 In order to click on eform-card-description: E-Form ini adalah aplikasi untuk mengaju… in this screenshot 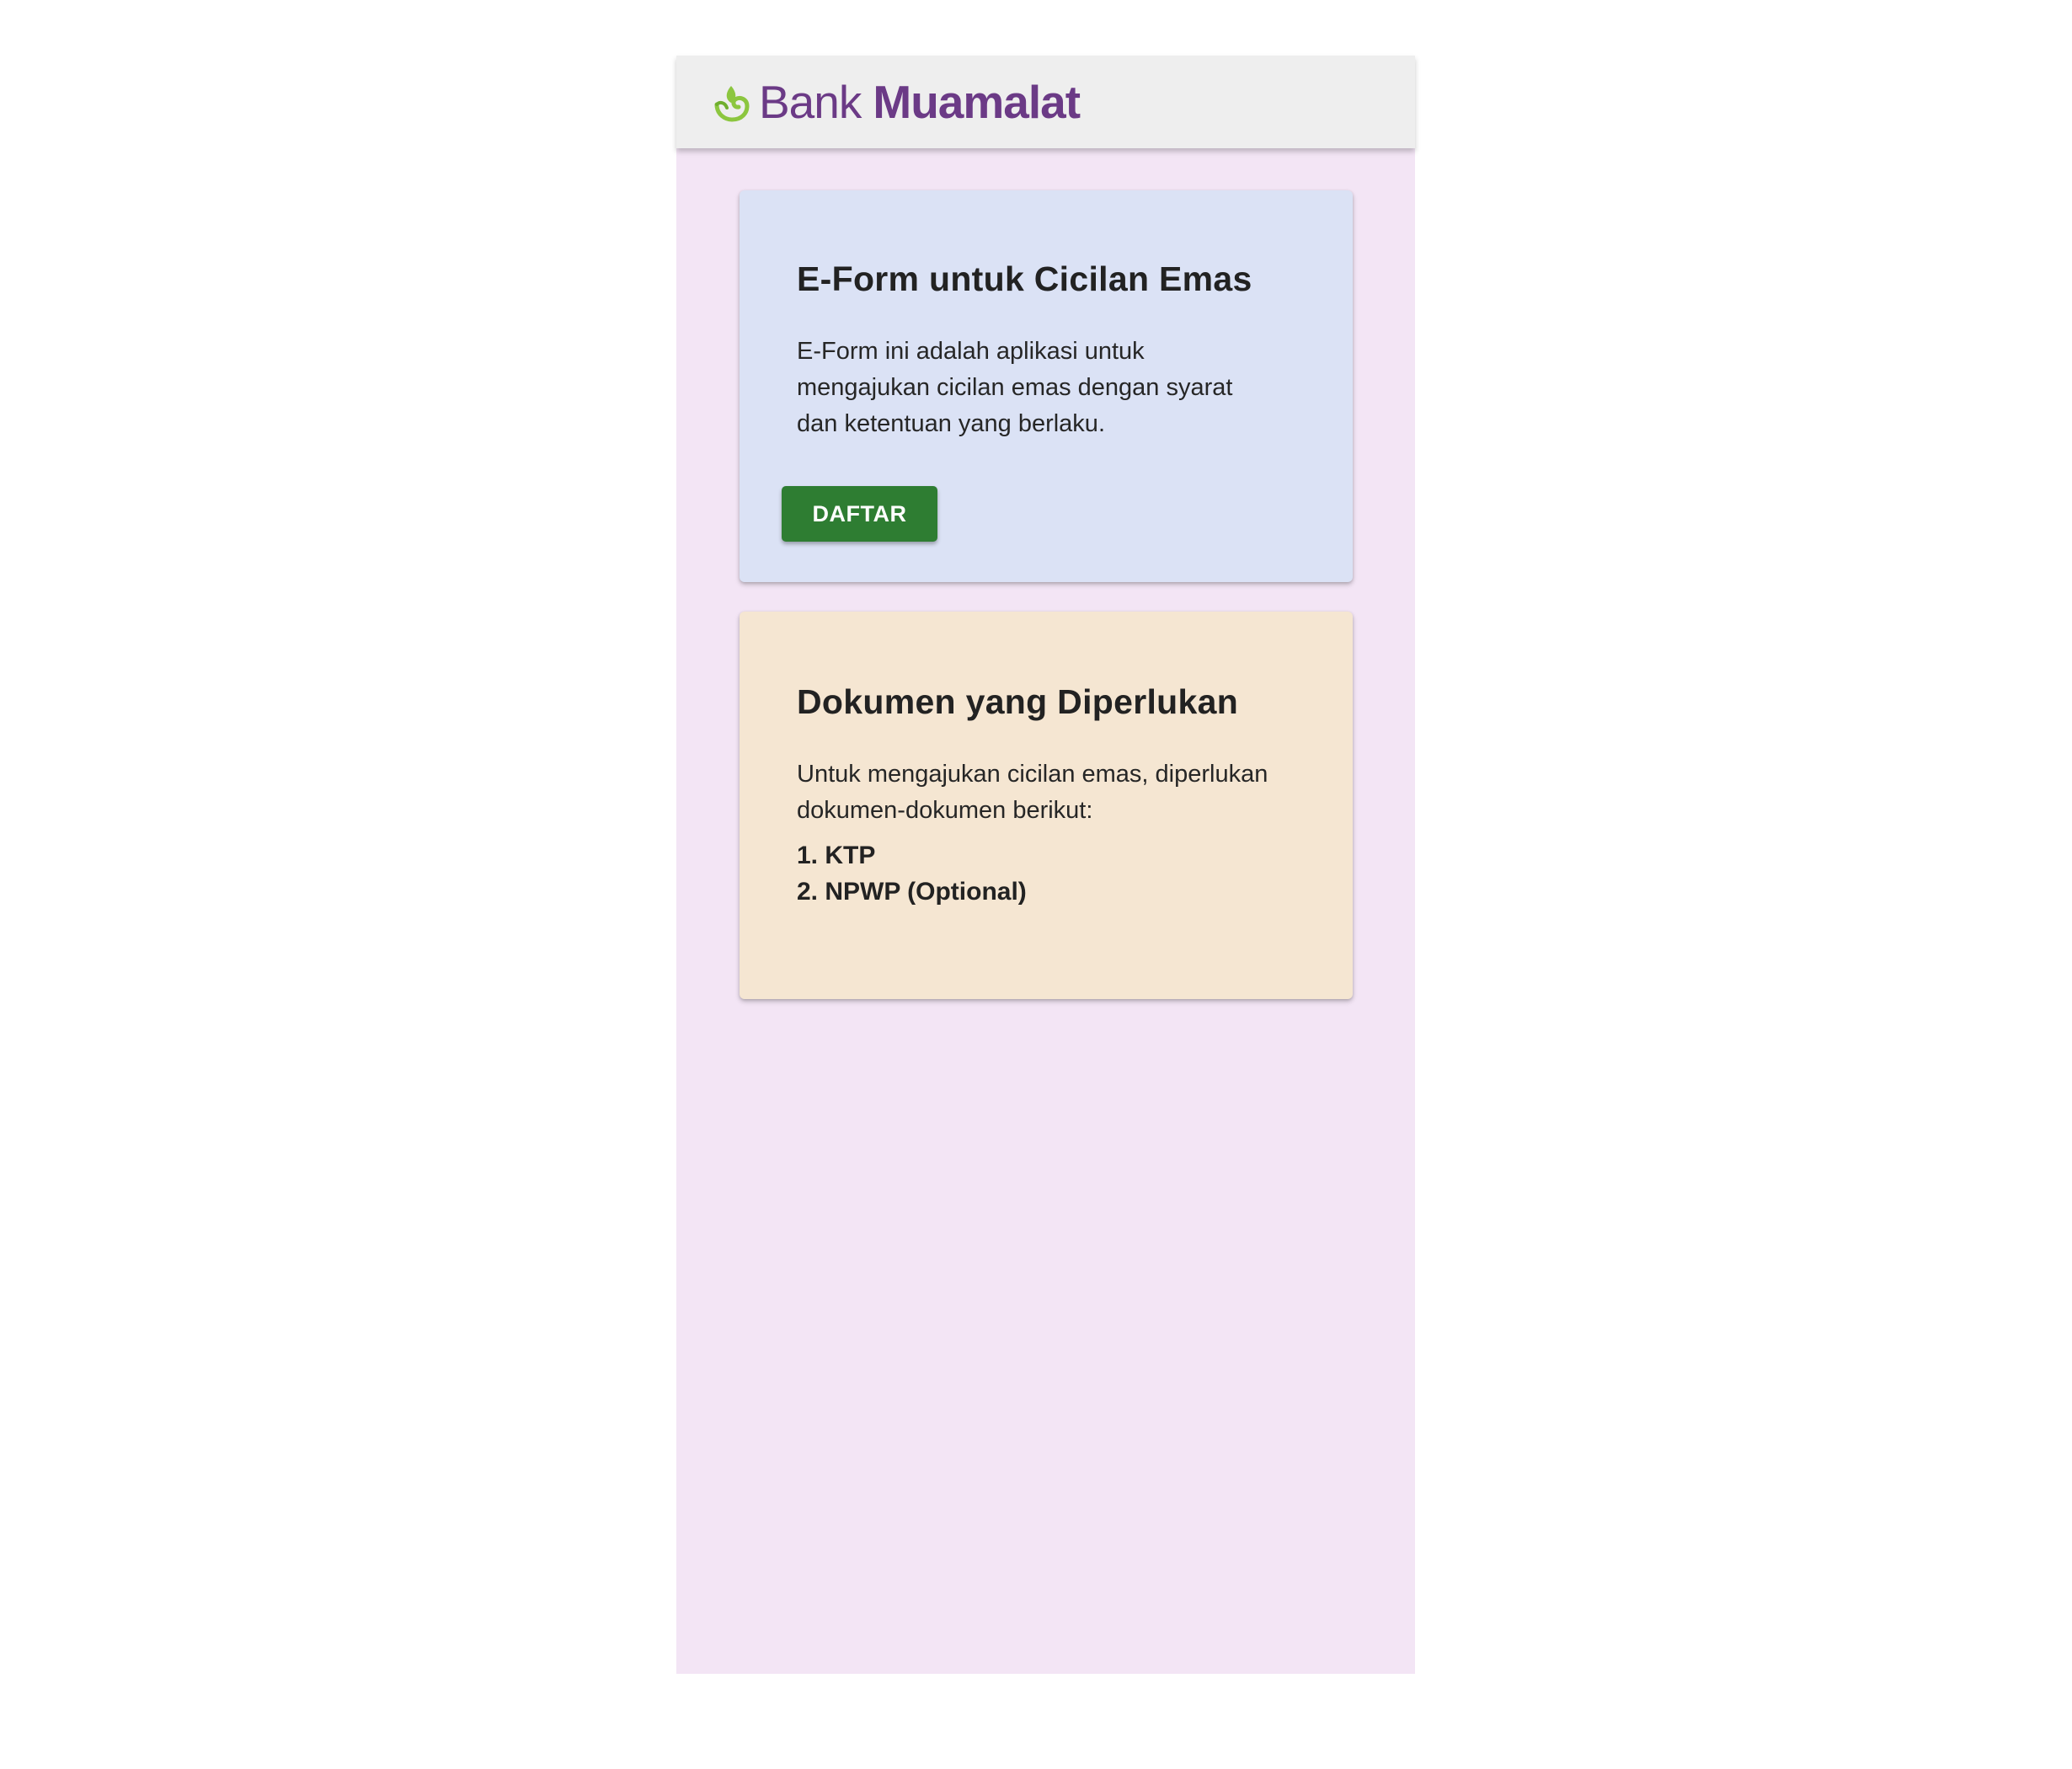, I will do `click(1015, 387)`.